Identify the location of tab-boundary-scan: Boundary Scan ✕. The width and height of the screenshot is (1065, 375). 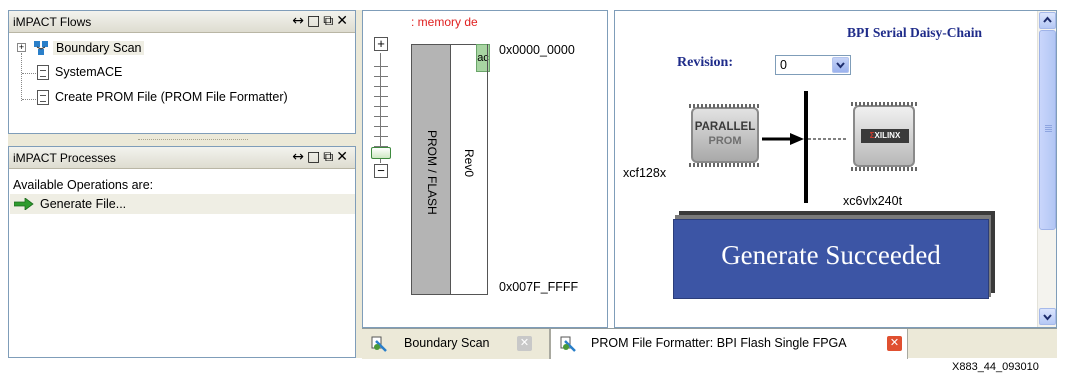
(456, 344).